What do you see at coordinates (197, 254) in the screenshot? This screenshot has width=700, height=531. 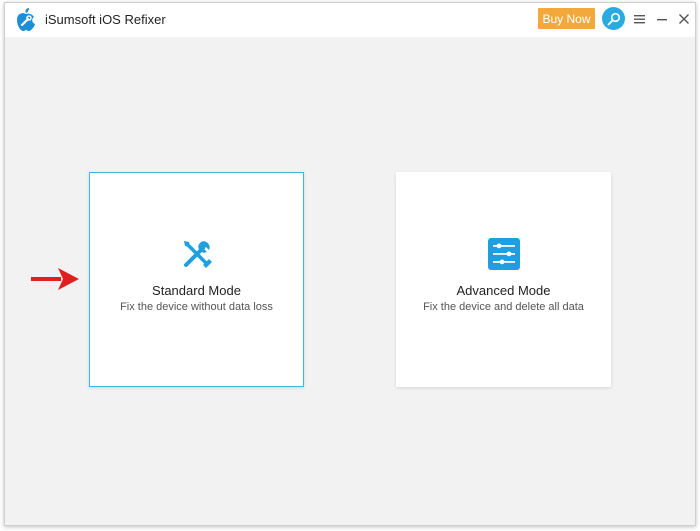 I see `tools-icon` at bounding box center [197, 254].